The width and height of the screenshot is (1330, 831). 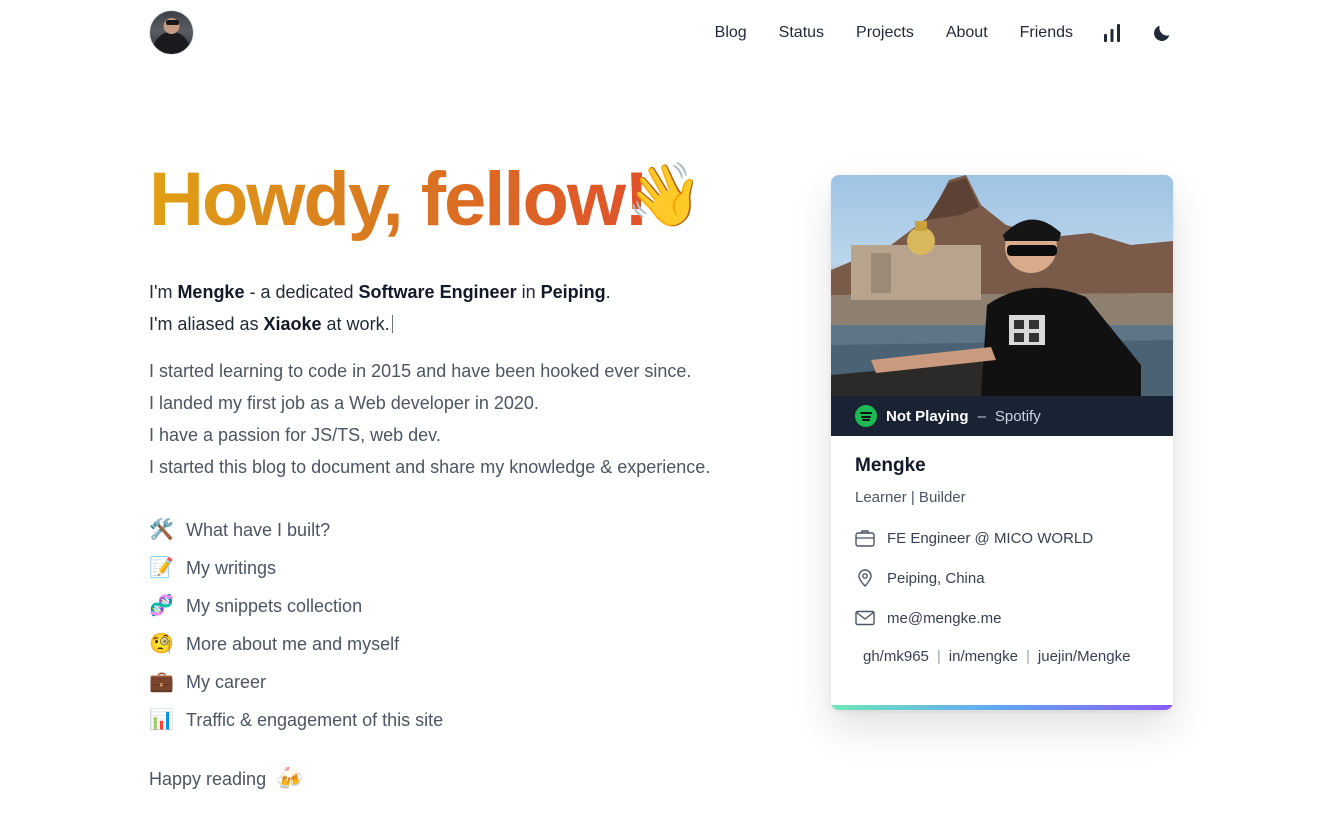 I want to click on card-job: FE Engineer @ MICO WORLD, so click(x=1002, y=538).